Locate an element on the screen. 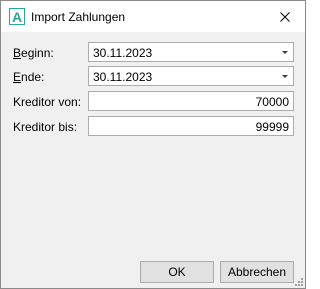 The image size is (320, 289). kreditor-von-field: 70000 is located at coordinates (191, 101).